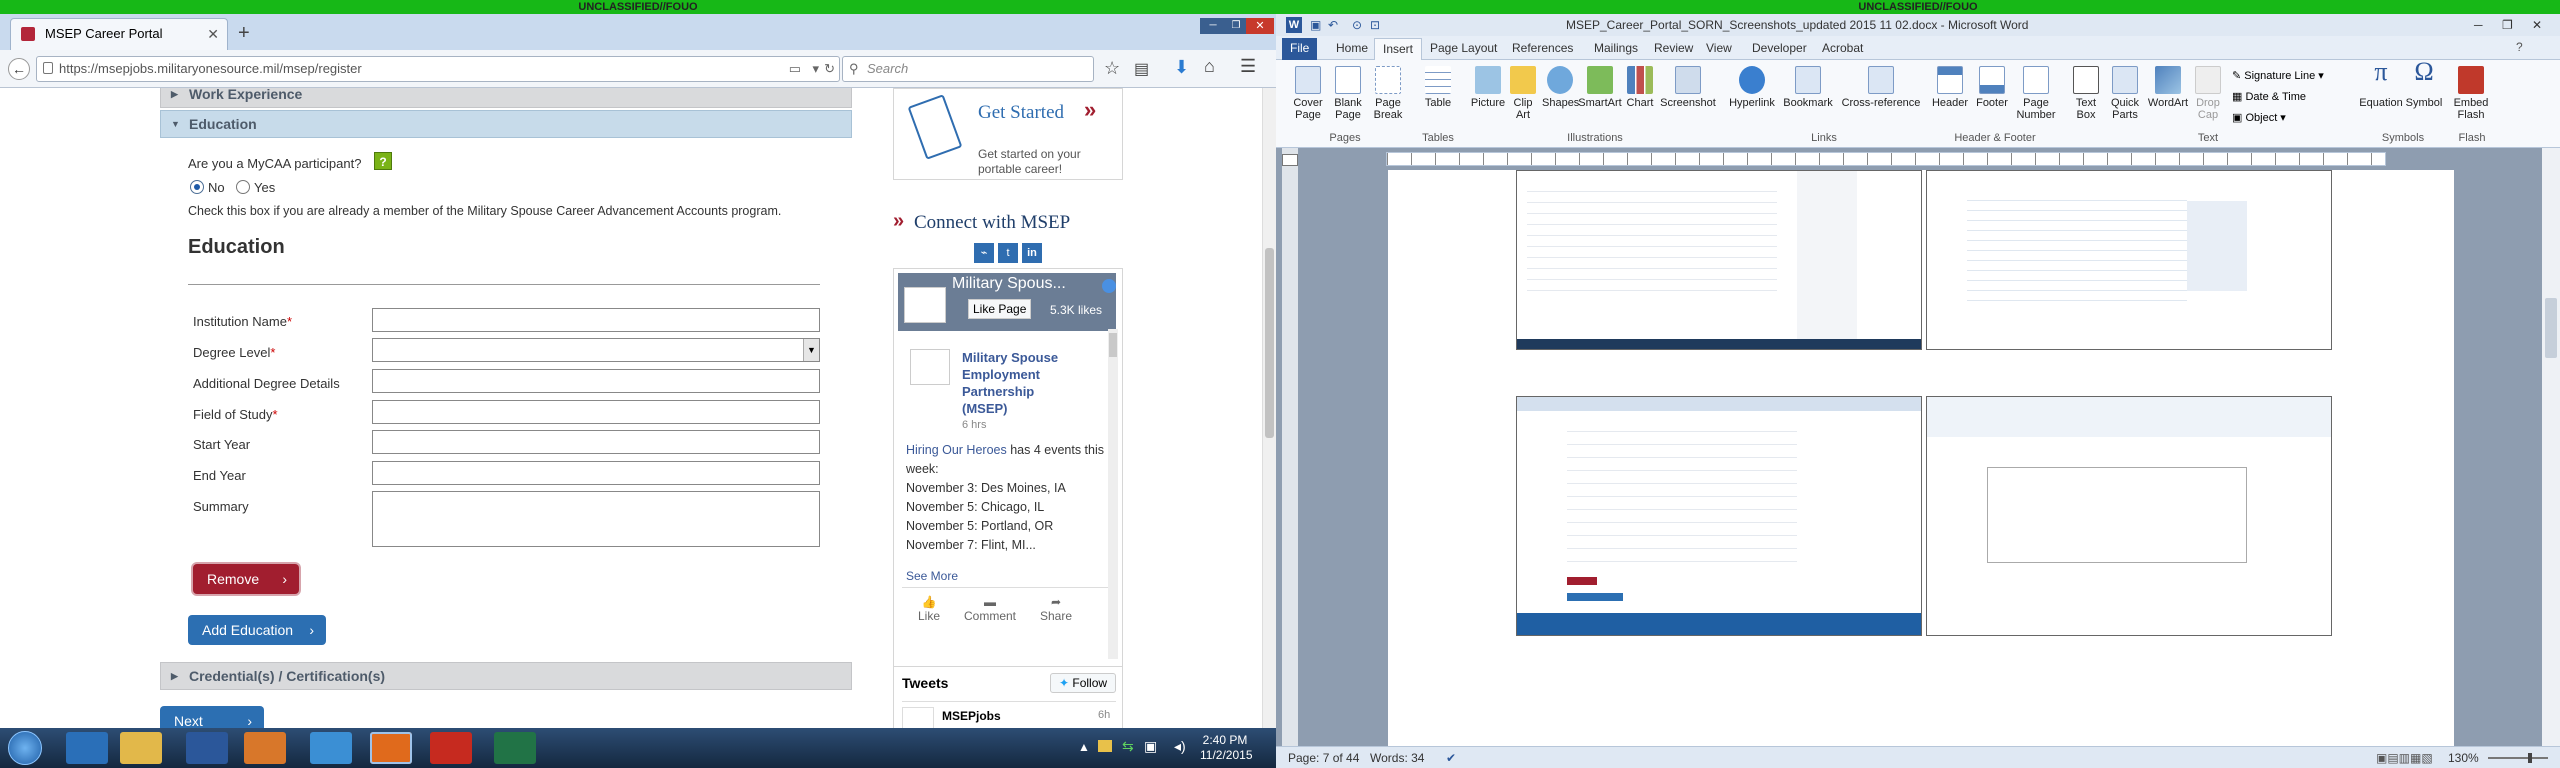  What do you see at coordinates (971, 716) in the screenshot?
I see `tweet-author: MSEPjobs` at bounding box center [971, 716].